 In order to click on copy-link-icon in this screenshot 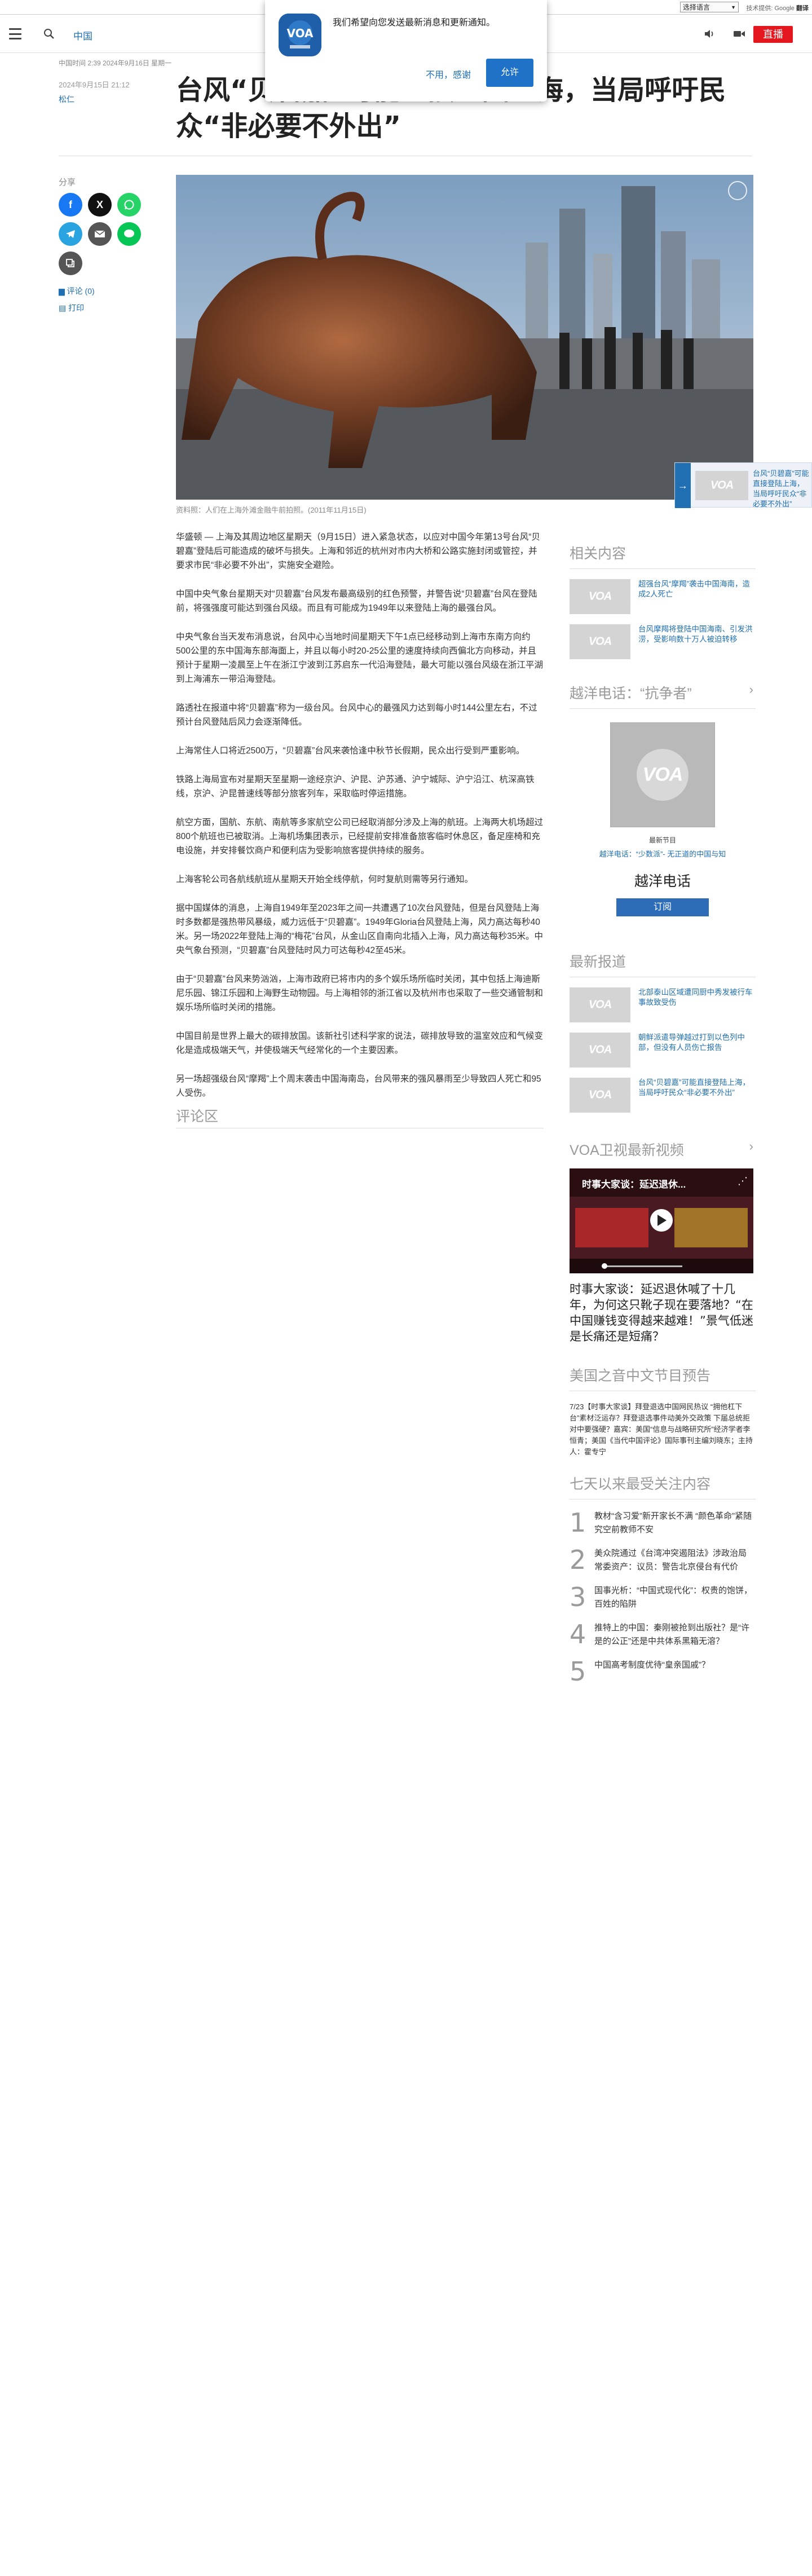, I will do `click(70, 263)`.